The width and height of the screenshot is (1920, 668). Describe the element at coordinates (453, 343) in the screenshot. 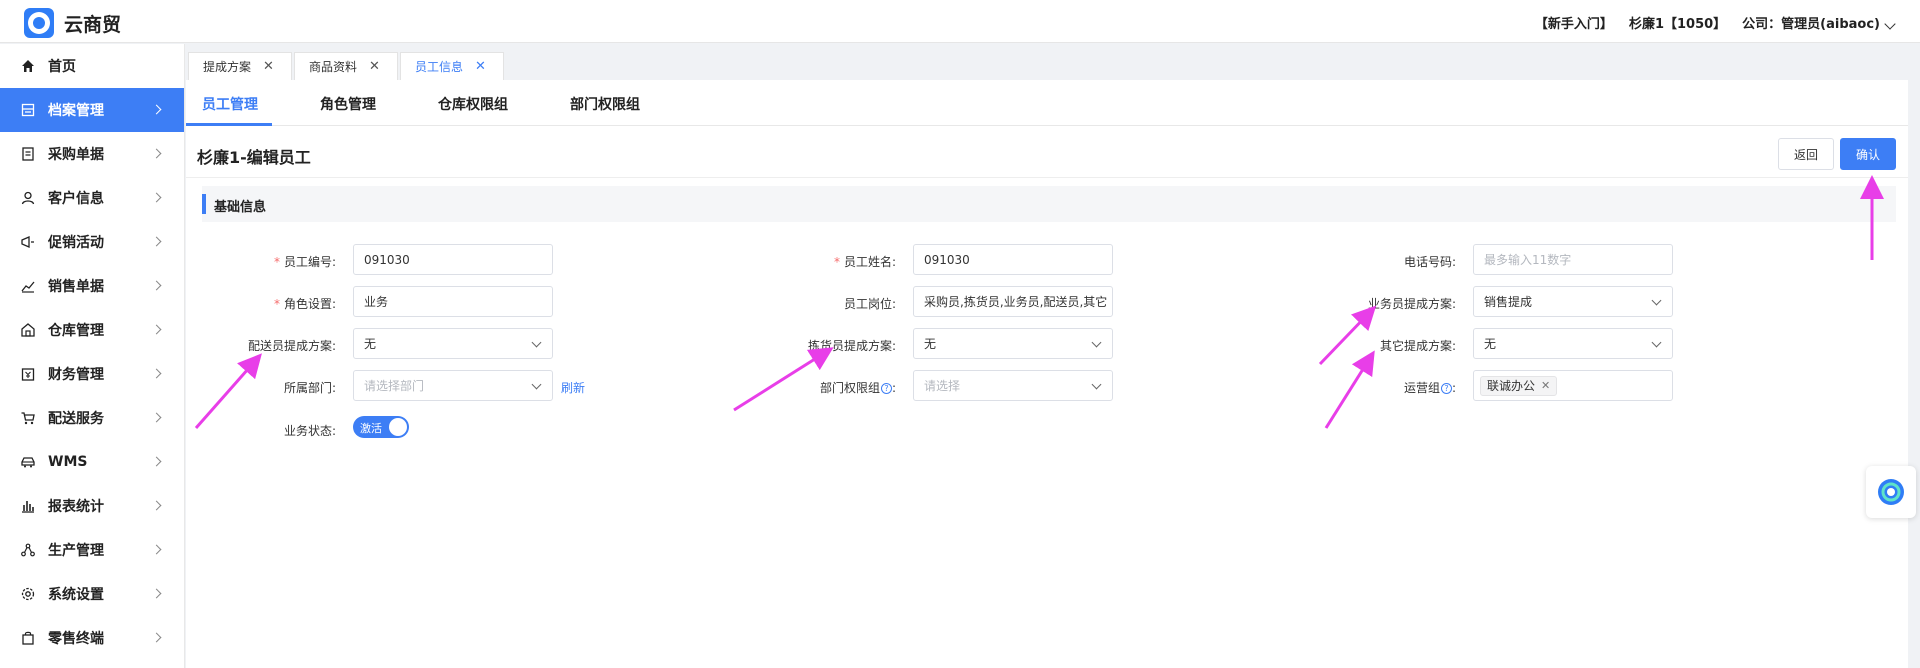

I see `delivery-commission-select: 无` at that location.